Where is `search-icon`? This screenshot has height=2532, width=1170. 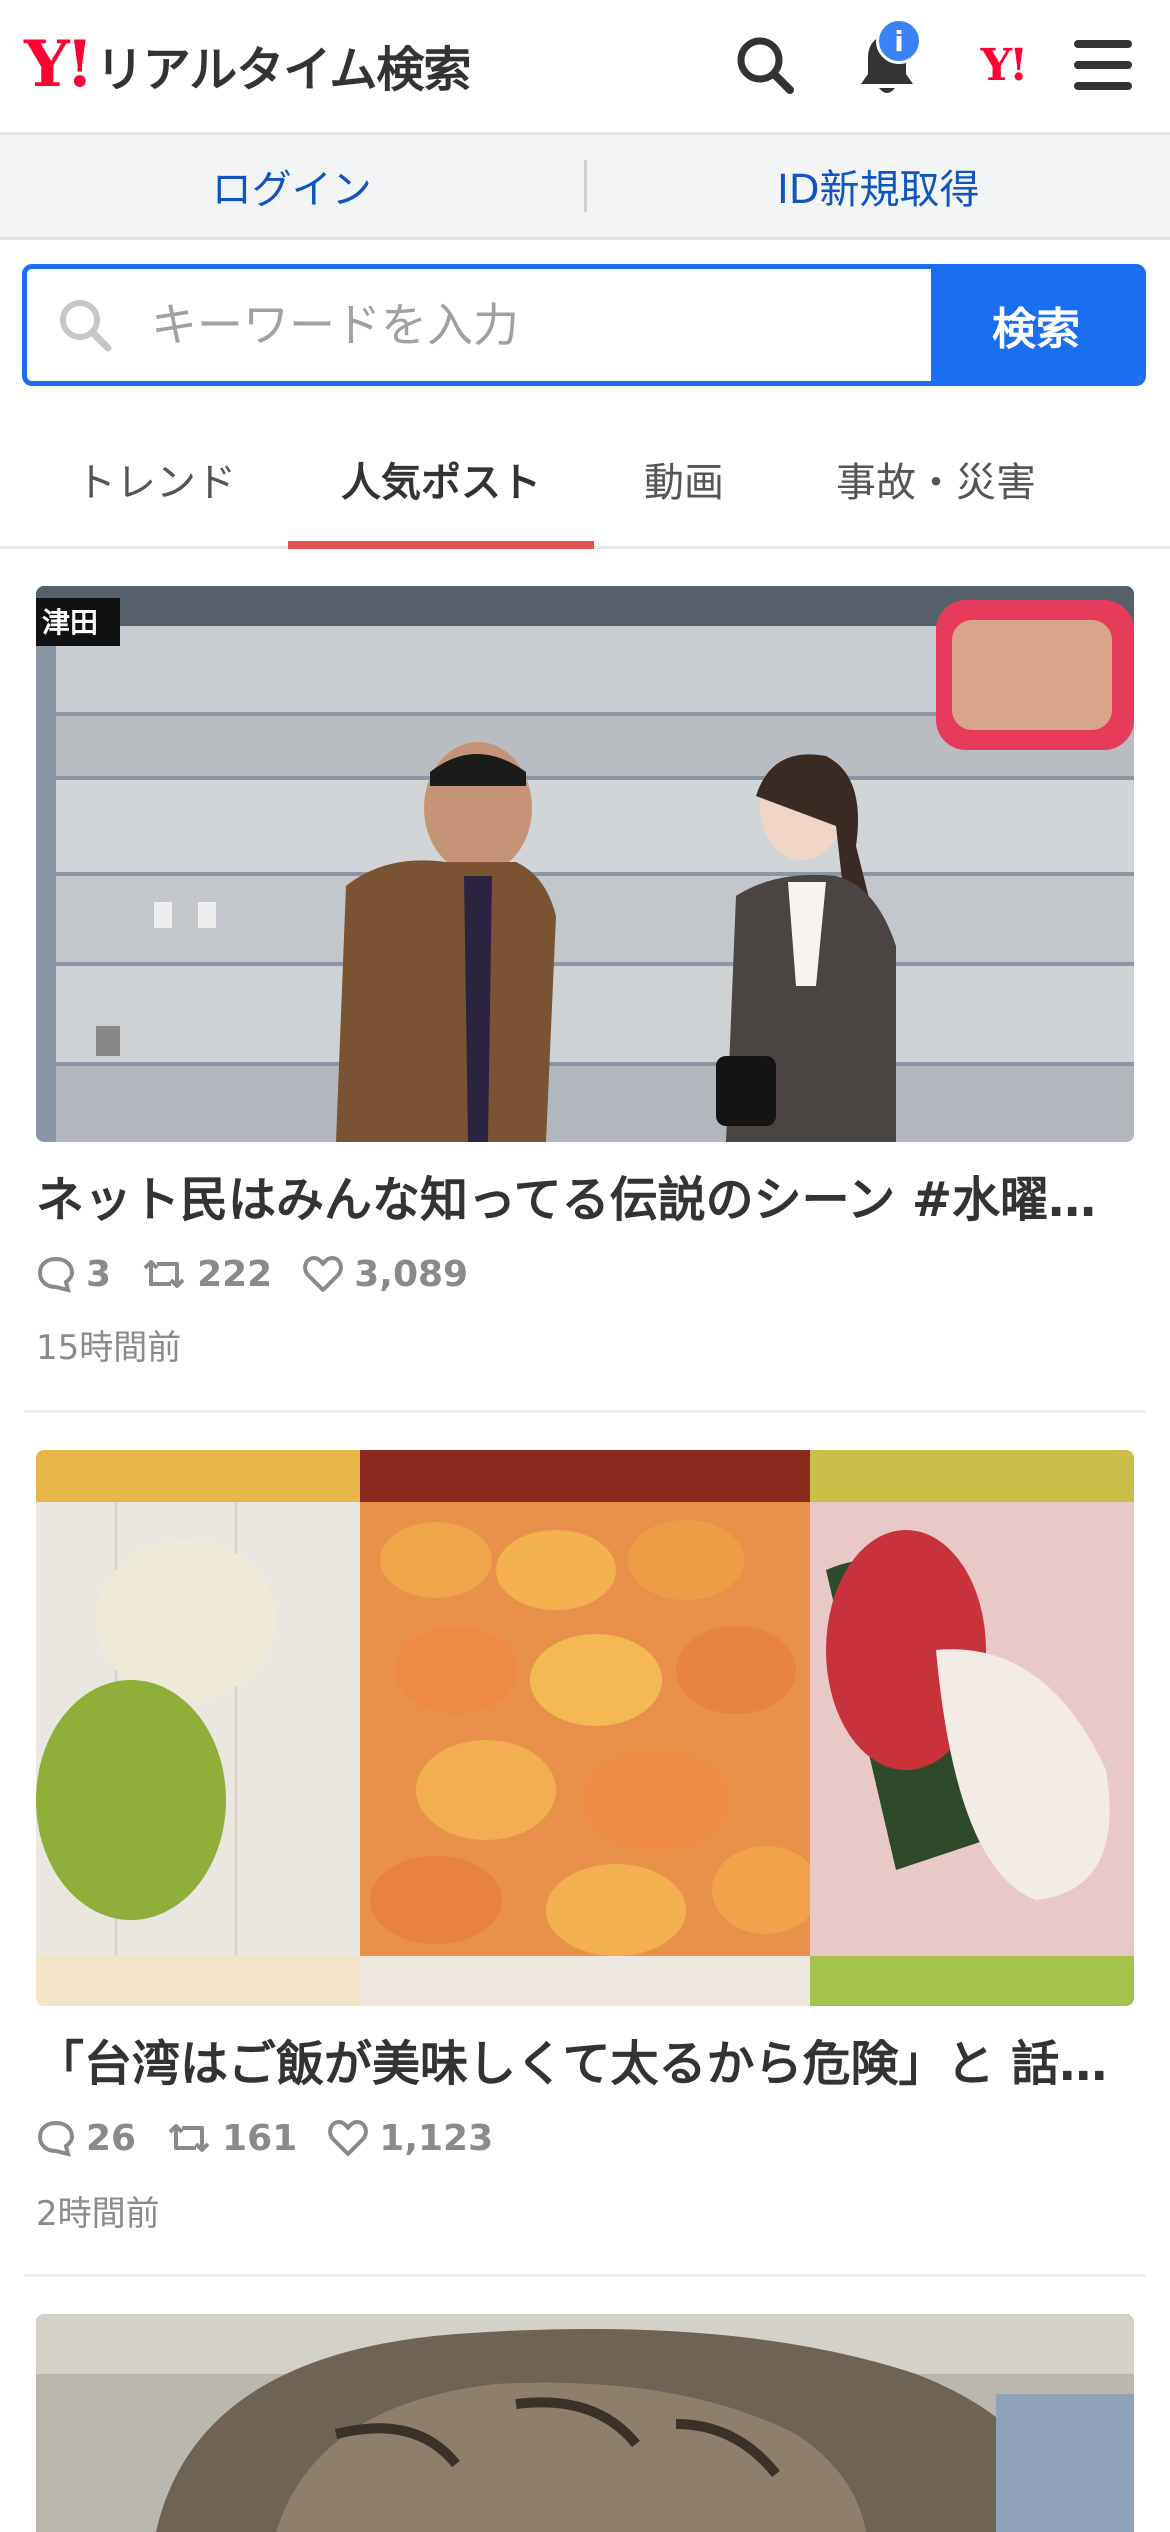 search-icon is located at coordinates (765, 65).